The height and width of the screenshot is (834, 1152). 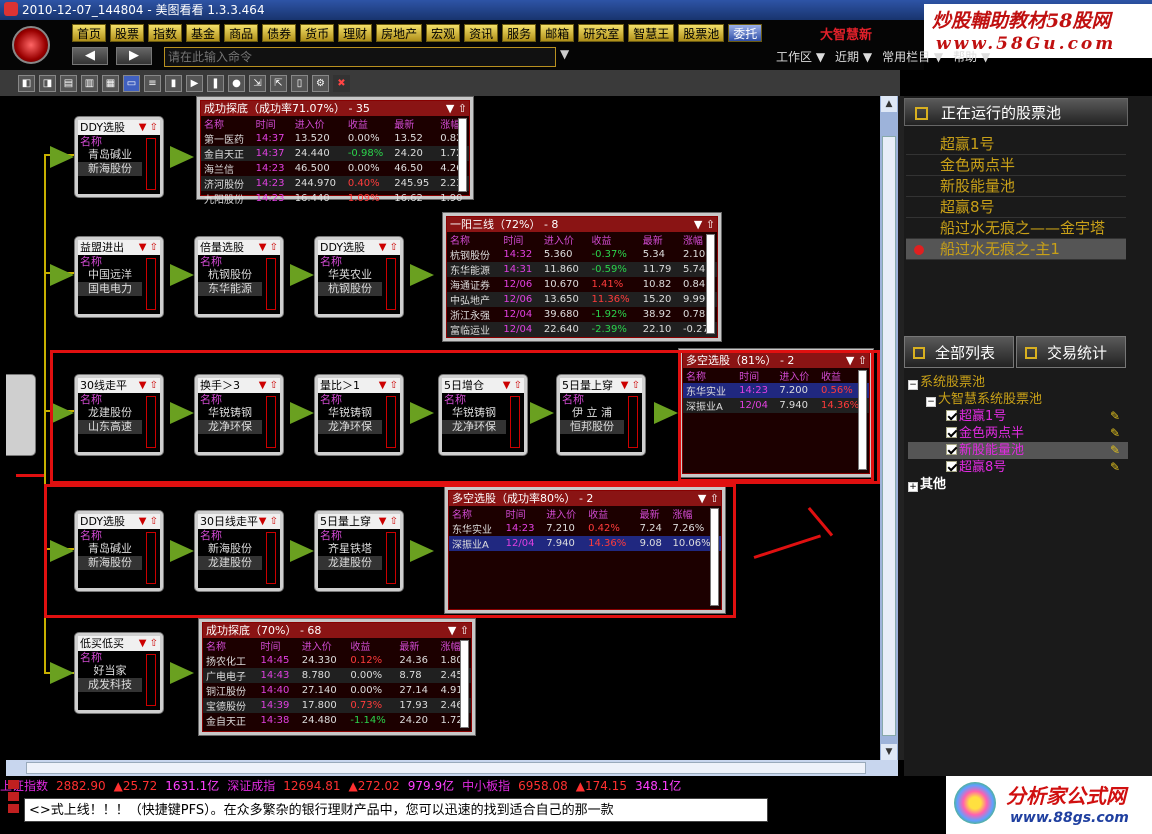 What do you see at coordinates (110, 83) in the screenshot?
I see `paste-icon: ▦` at bounding box center [110, 83].